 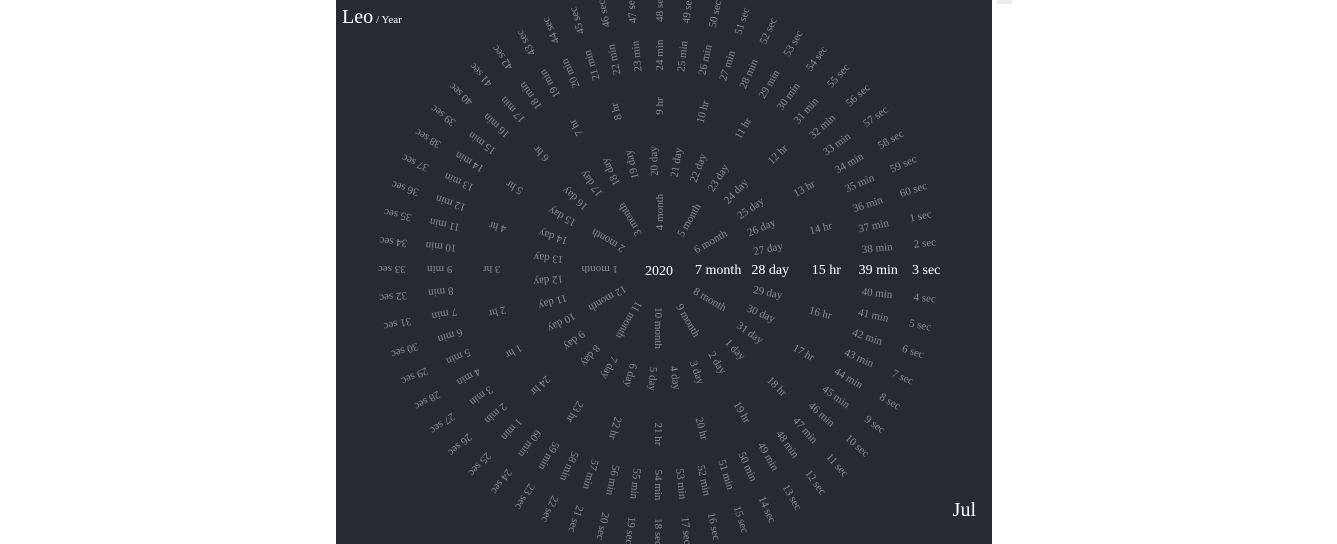 I want to click on day-ring-label: 4 day, so click(x=675, y=378).